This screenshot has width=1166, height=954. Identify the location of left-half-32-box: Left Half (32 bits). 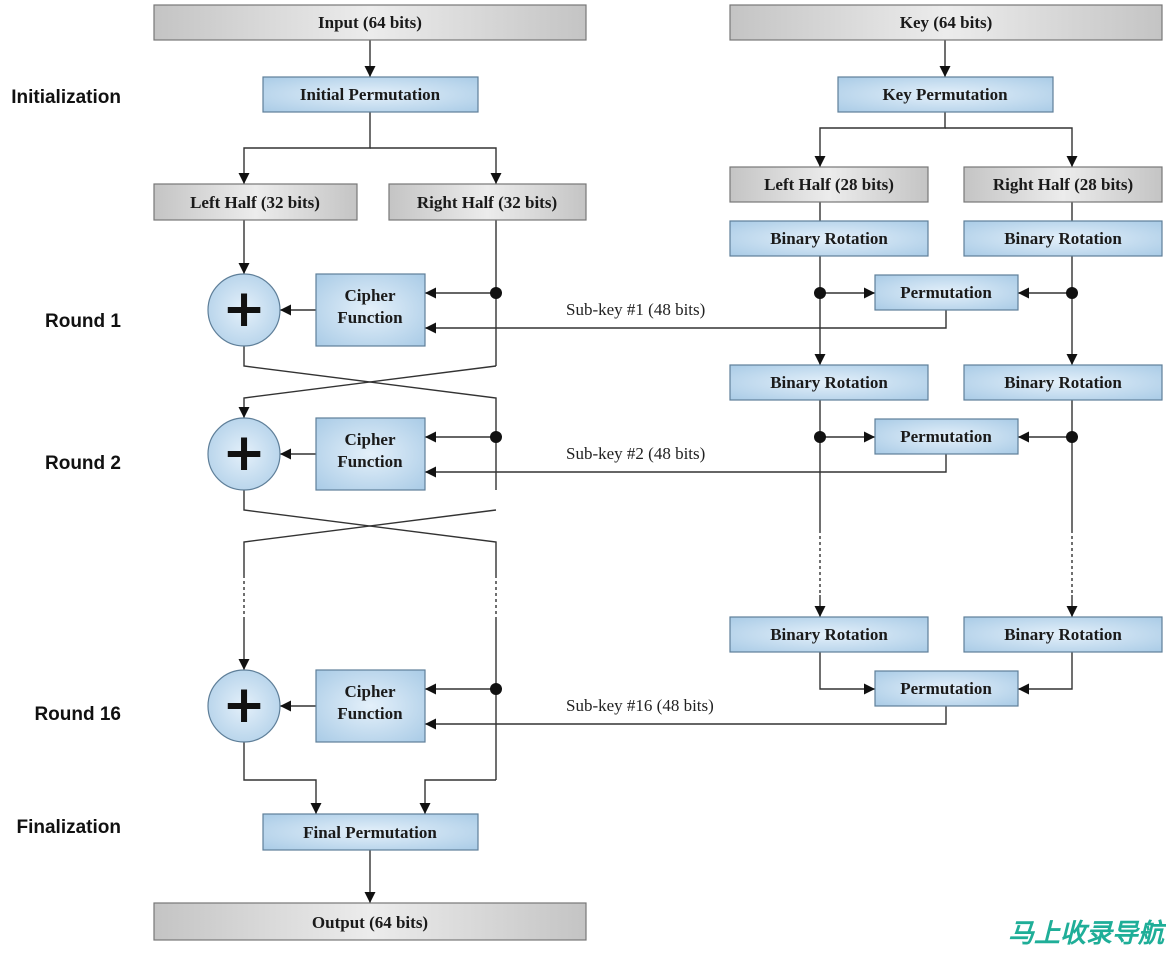
(255, 202).